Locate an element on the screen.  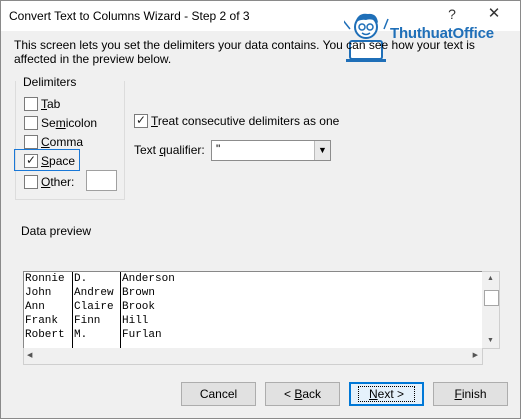
preview-cell: Andrew is located at coordinates (94, 293).